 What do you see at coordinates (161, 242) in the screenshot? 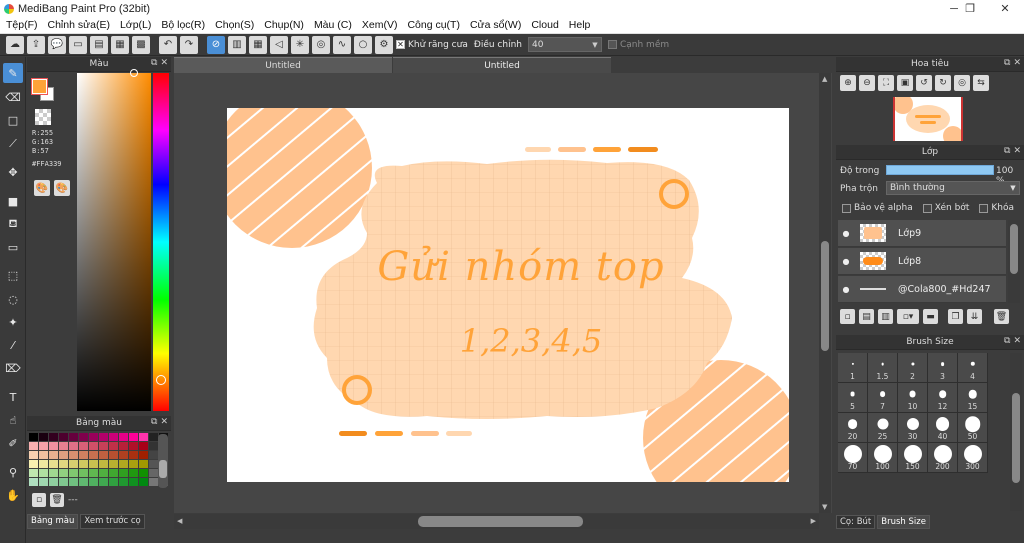
I see `hue-slider` at bounding box center [161, 242].